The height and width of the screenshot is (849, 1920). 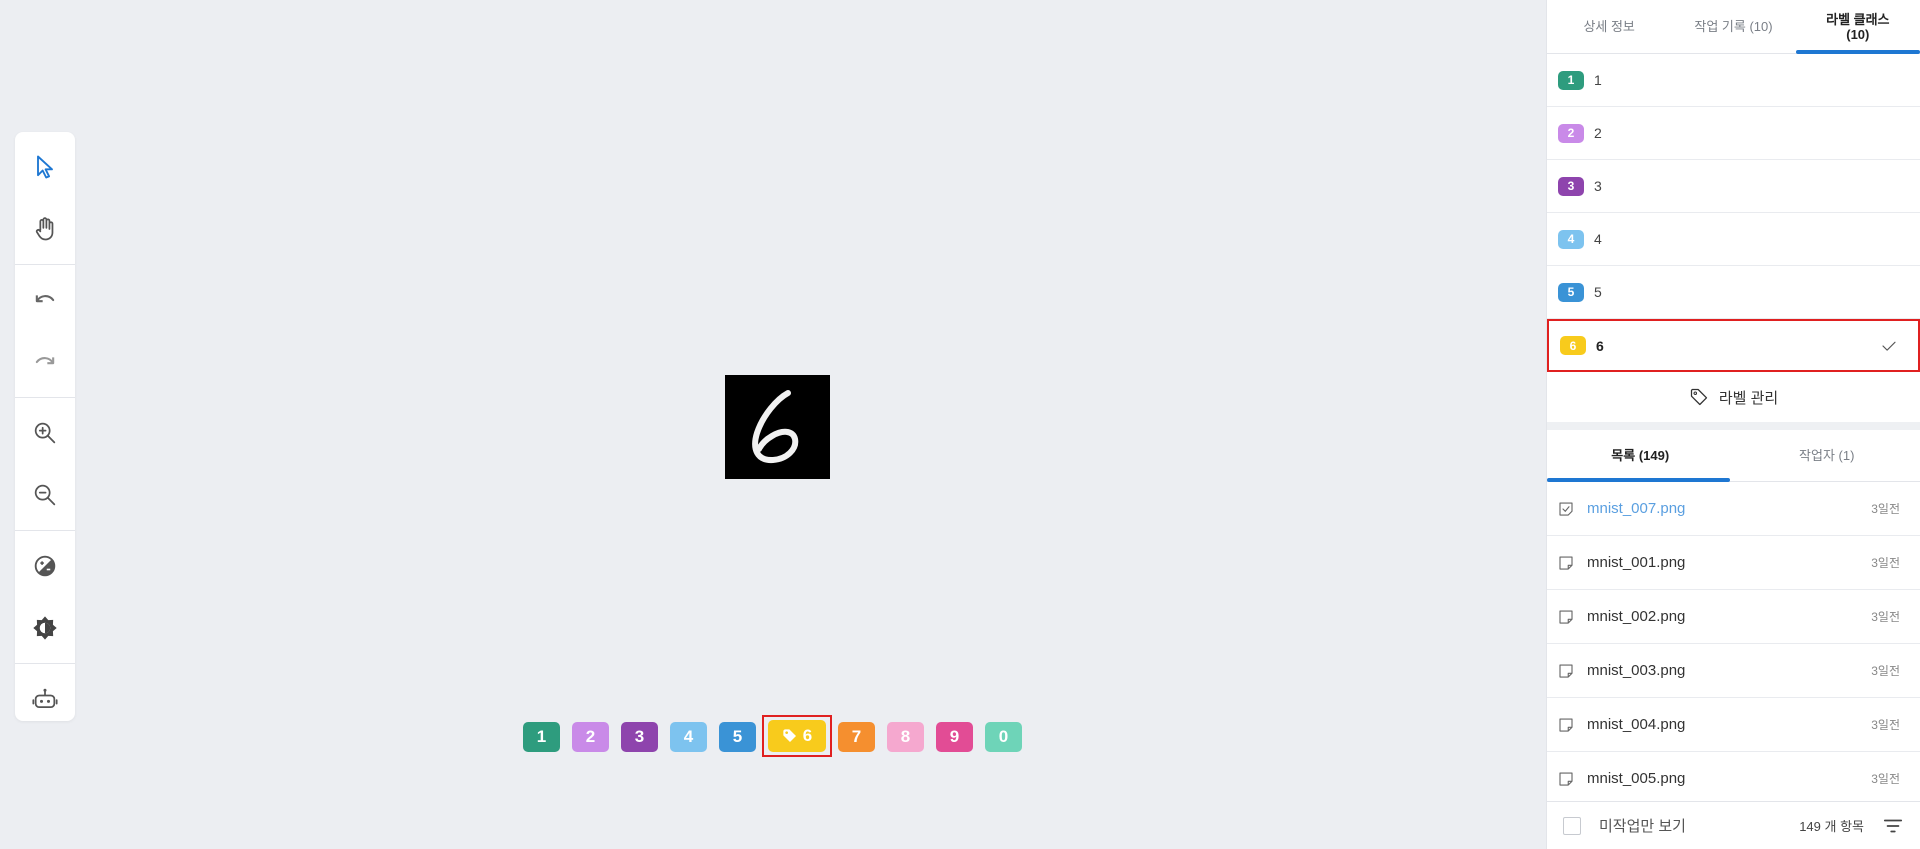 What do you see at coordinates (1858, 19) in the screenshot?
I see `tab-label-classes-line1: 라벨 클래스` at bounding box center [1858, 19].